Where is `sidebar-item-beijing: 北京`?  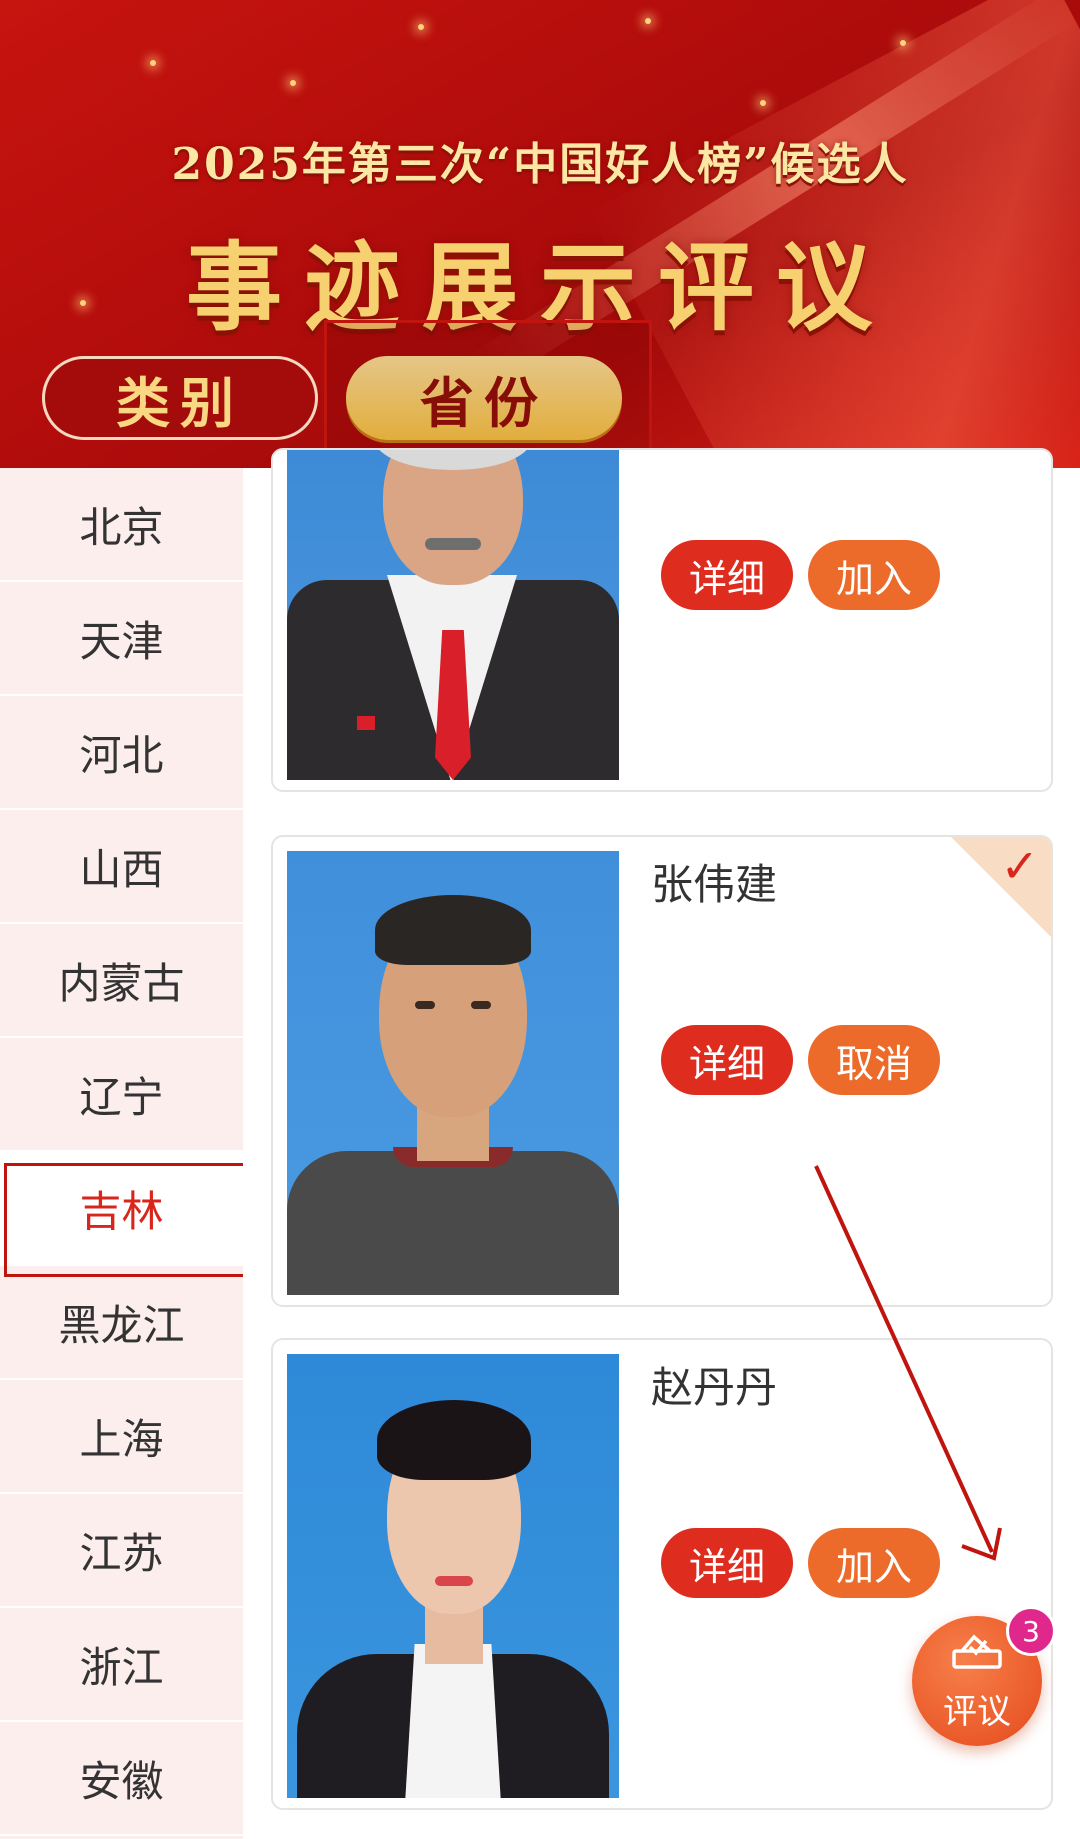
sidebar-item-beijing: 北京 is located at coordinates (121, 525).